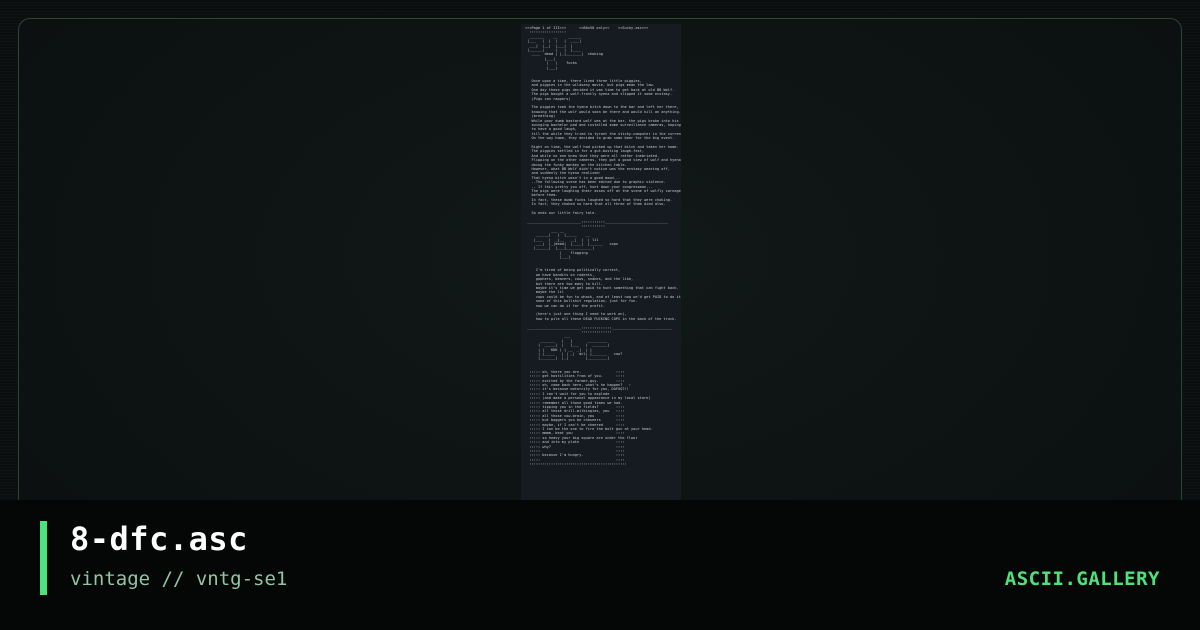 This screenshot has height=630, width=1200. What do you see at coordinates (1082, 579) in the screenshot?
I see `site-brand: ASCII.GALLERY` at bounding box center [1082, 579].